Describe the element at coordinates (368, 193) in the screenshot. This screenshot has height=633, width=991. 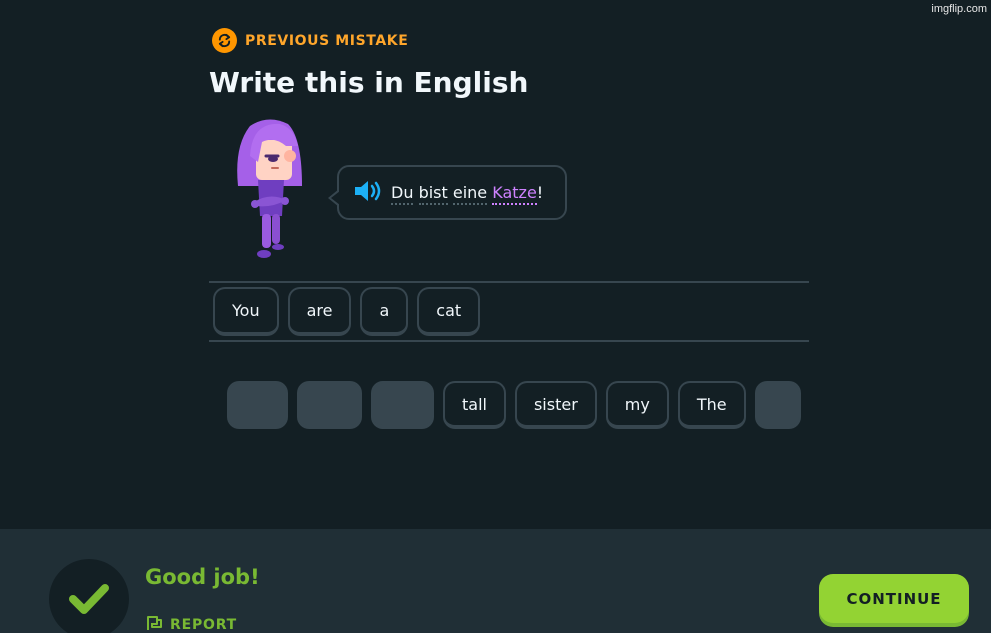
I see `speaker-icon` at that location.